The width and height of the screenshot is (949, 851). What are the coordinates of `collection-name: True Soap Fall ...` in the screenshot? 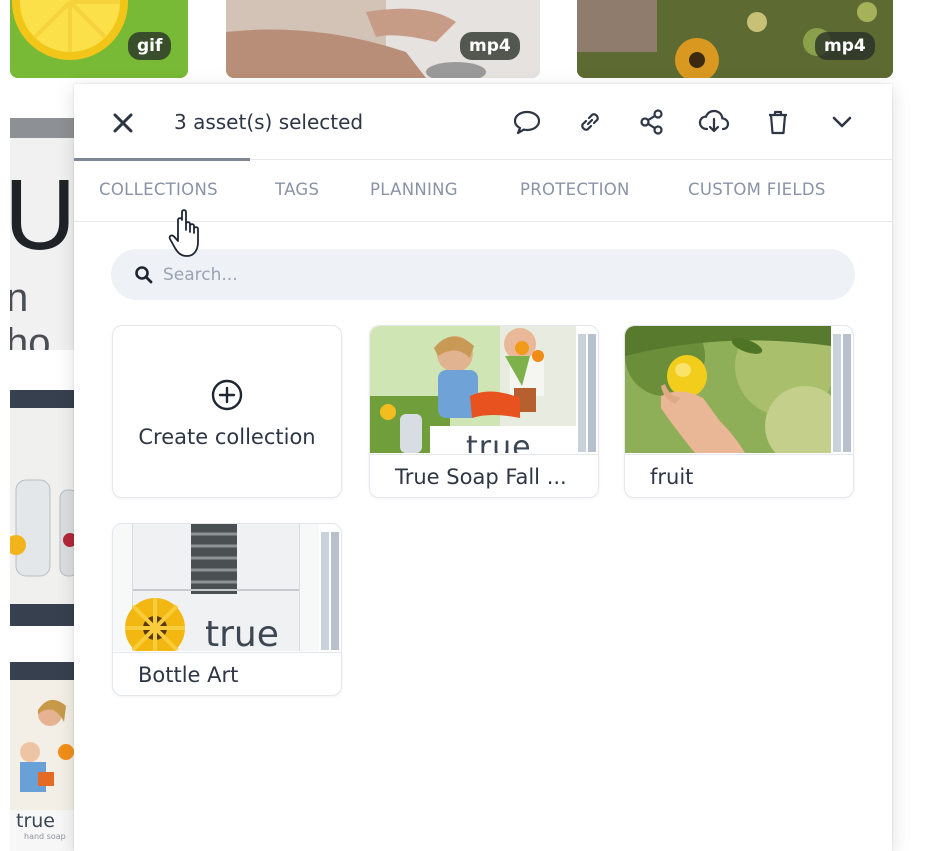 It's located at (484, 475).